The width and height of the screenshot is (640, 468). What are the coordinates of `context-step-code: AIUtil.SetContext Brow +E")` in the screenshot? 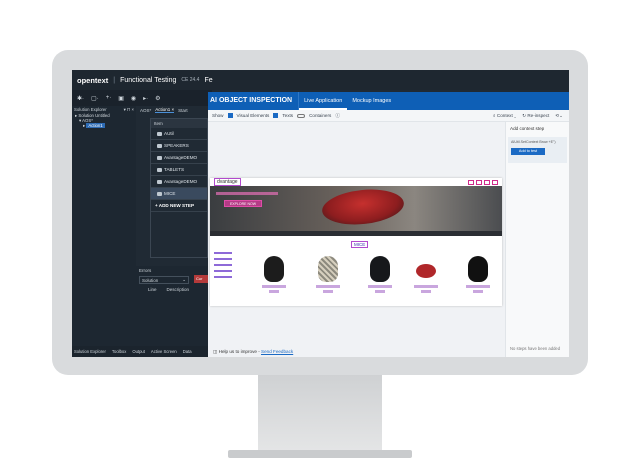 It's located at (533, 142).